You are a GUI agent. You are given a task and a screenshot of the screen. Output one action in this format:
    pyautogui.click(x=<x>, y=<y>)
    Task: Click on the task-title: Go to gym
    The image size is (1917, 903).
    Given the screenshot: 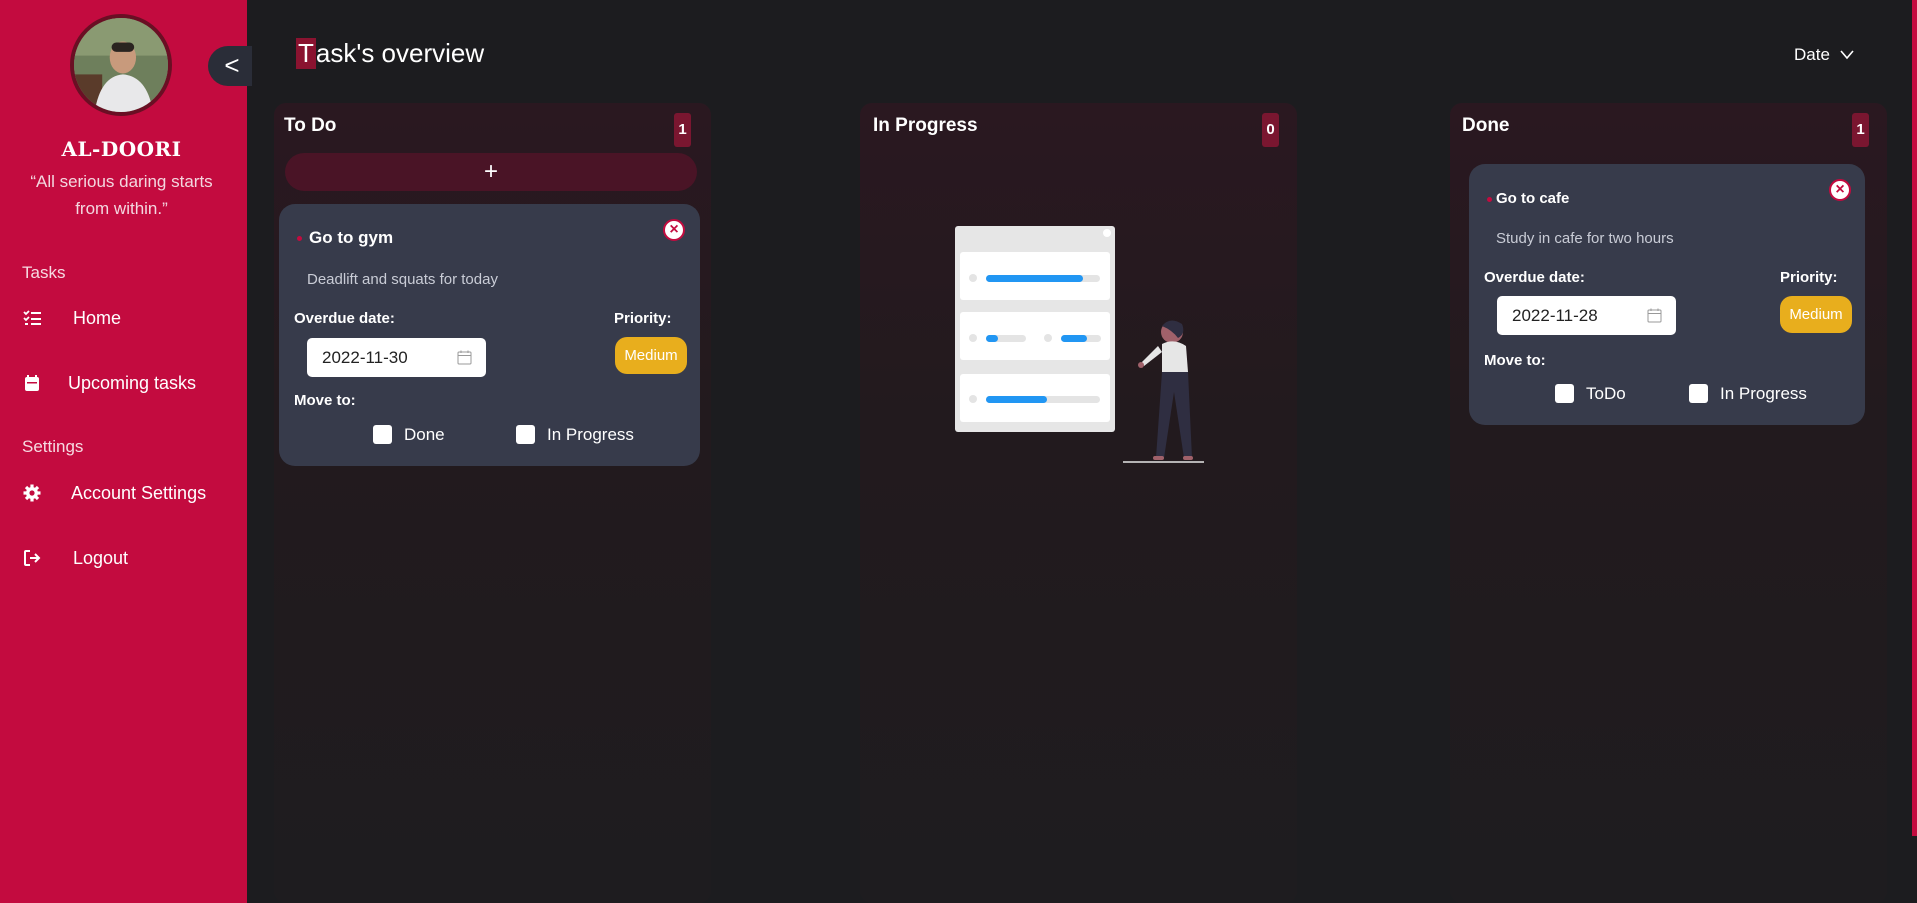 What is the action you would take?
    pyautogui.click(x=351, y=237)
    